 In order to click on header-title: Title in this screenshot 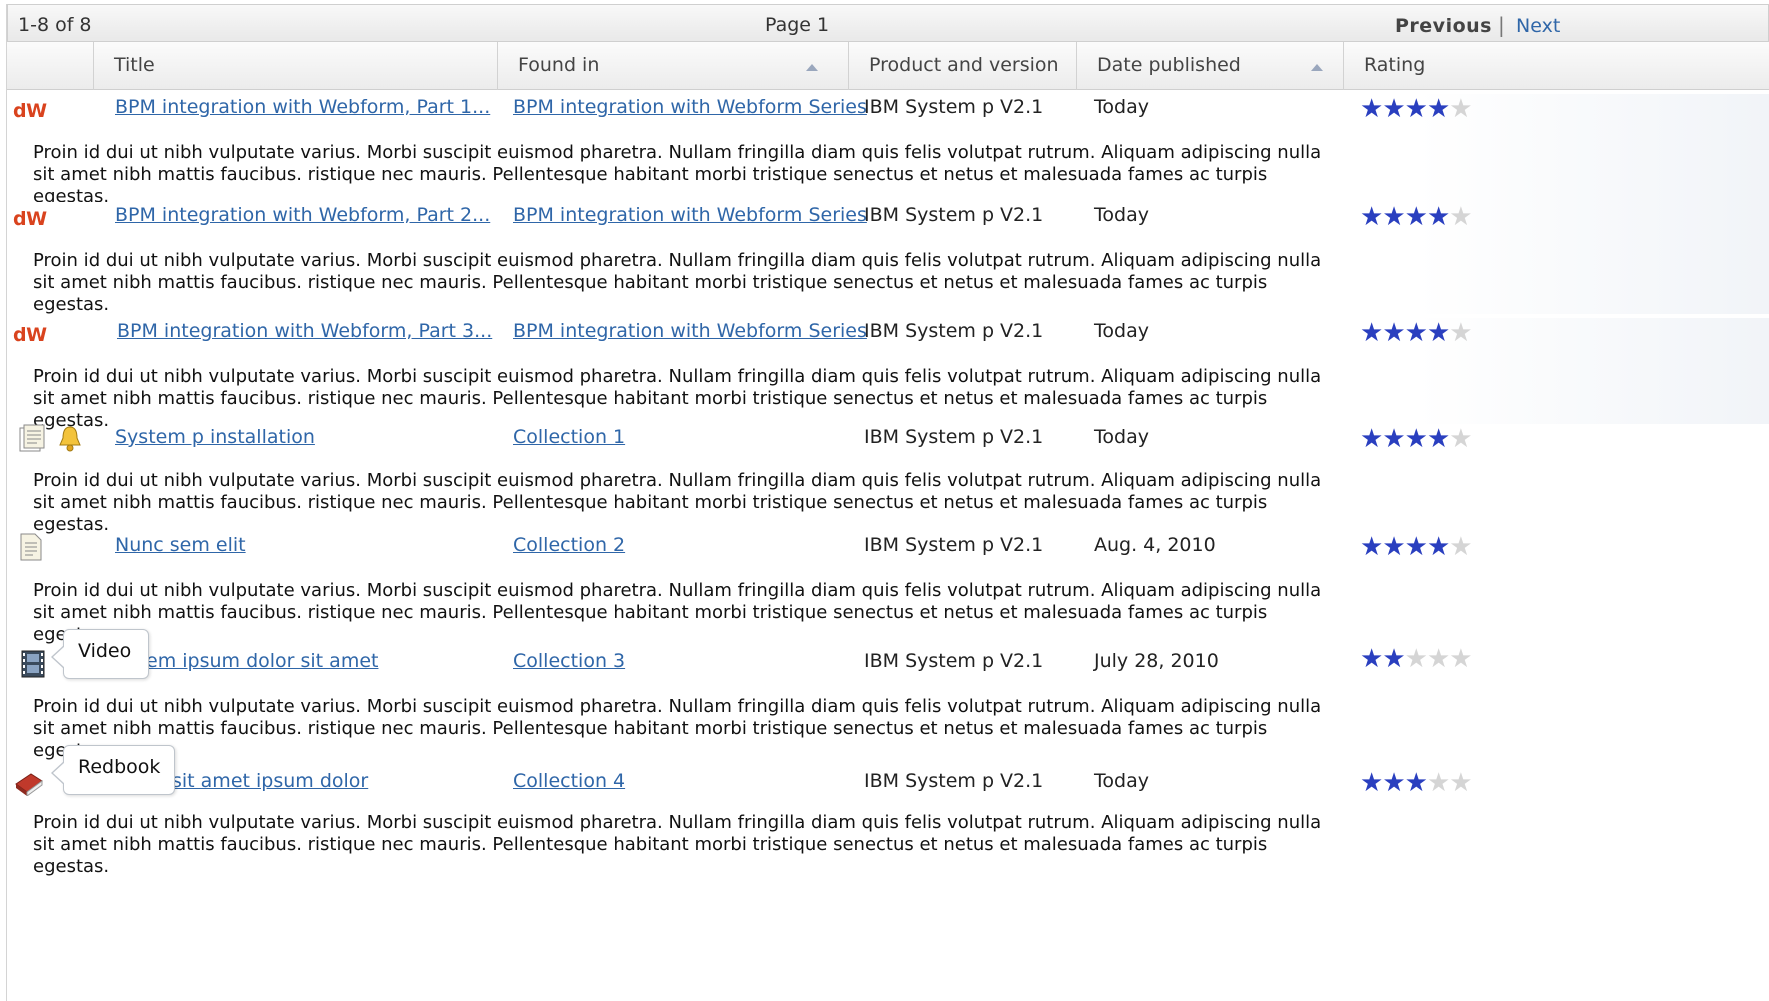, I will do `click(295, 66)`.